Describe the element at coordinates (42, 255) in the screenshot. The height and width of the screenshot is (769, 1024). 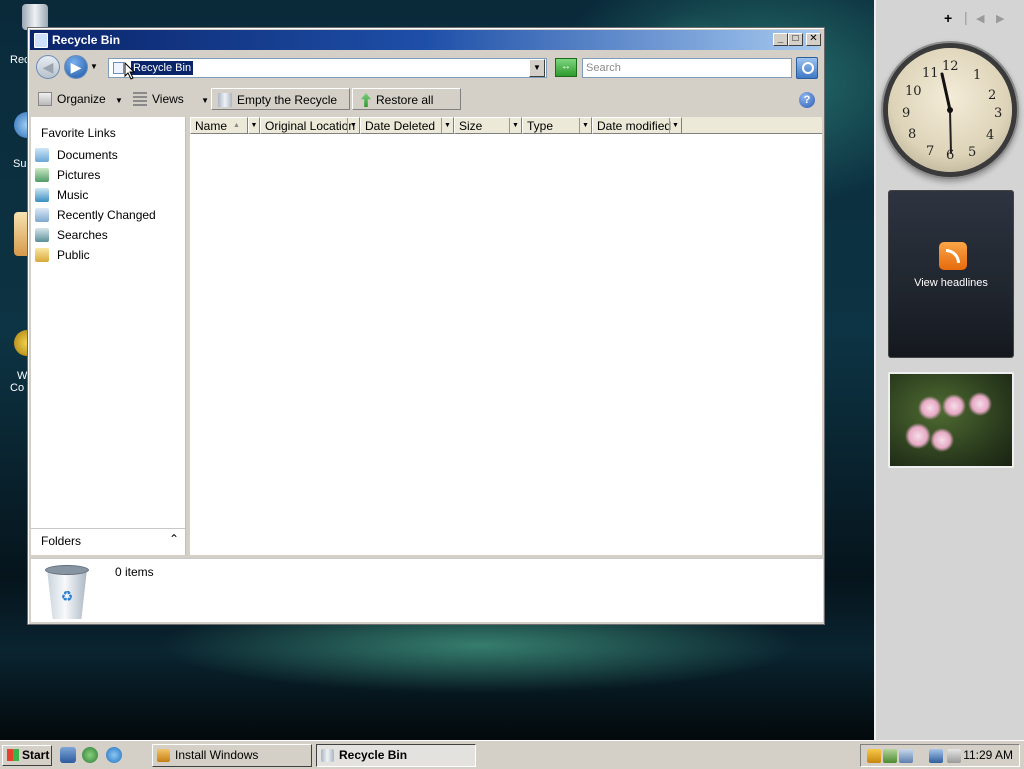
I see `public-folder-icon` at that location.